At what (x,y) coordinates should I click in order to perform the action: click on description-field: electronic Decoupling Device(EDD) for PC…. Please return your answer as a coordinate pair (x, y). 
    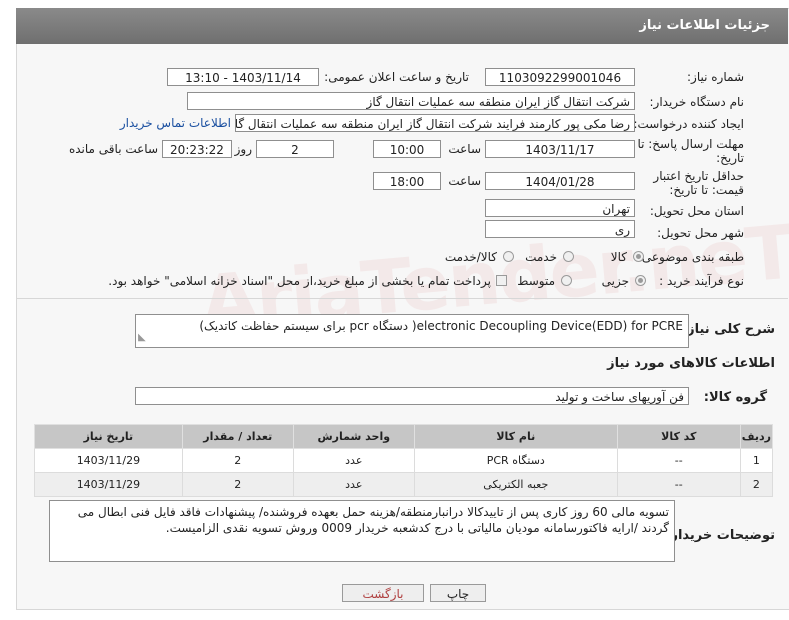
    Looking at the image, I should click on (412, 331).